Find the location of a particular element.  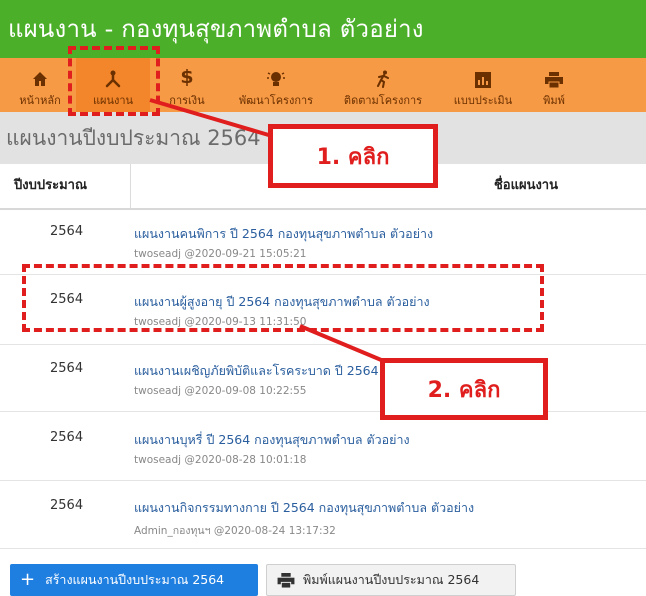

callout-step2: 2. คลิก is located at coordinates (464, 389).